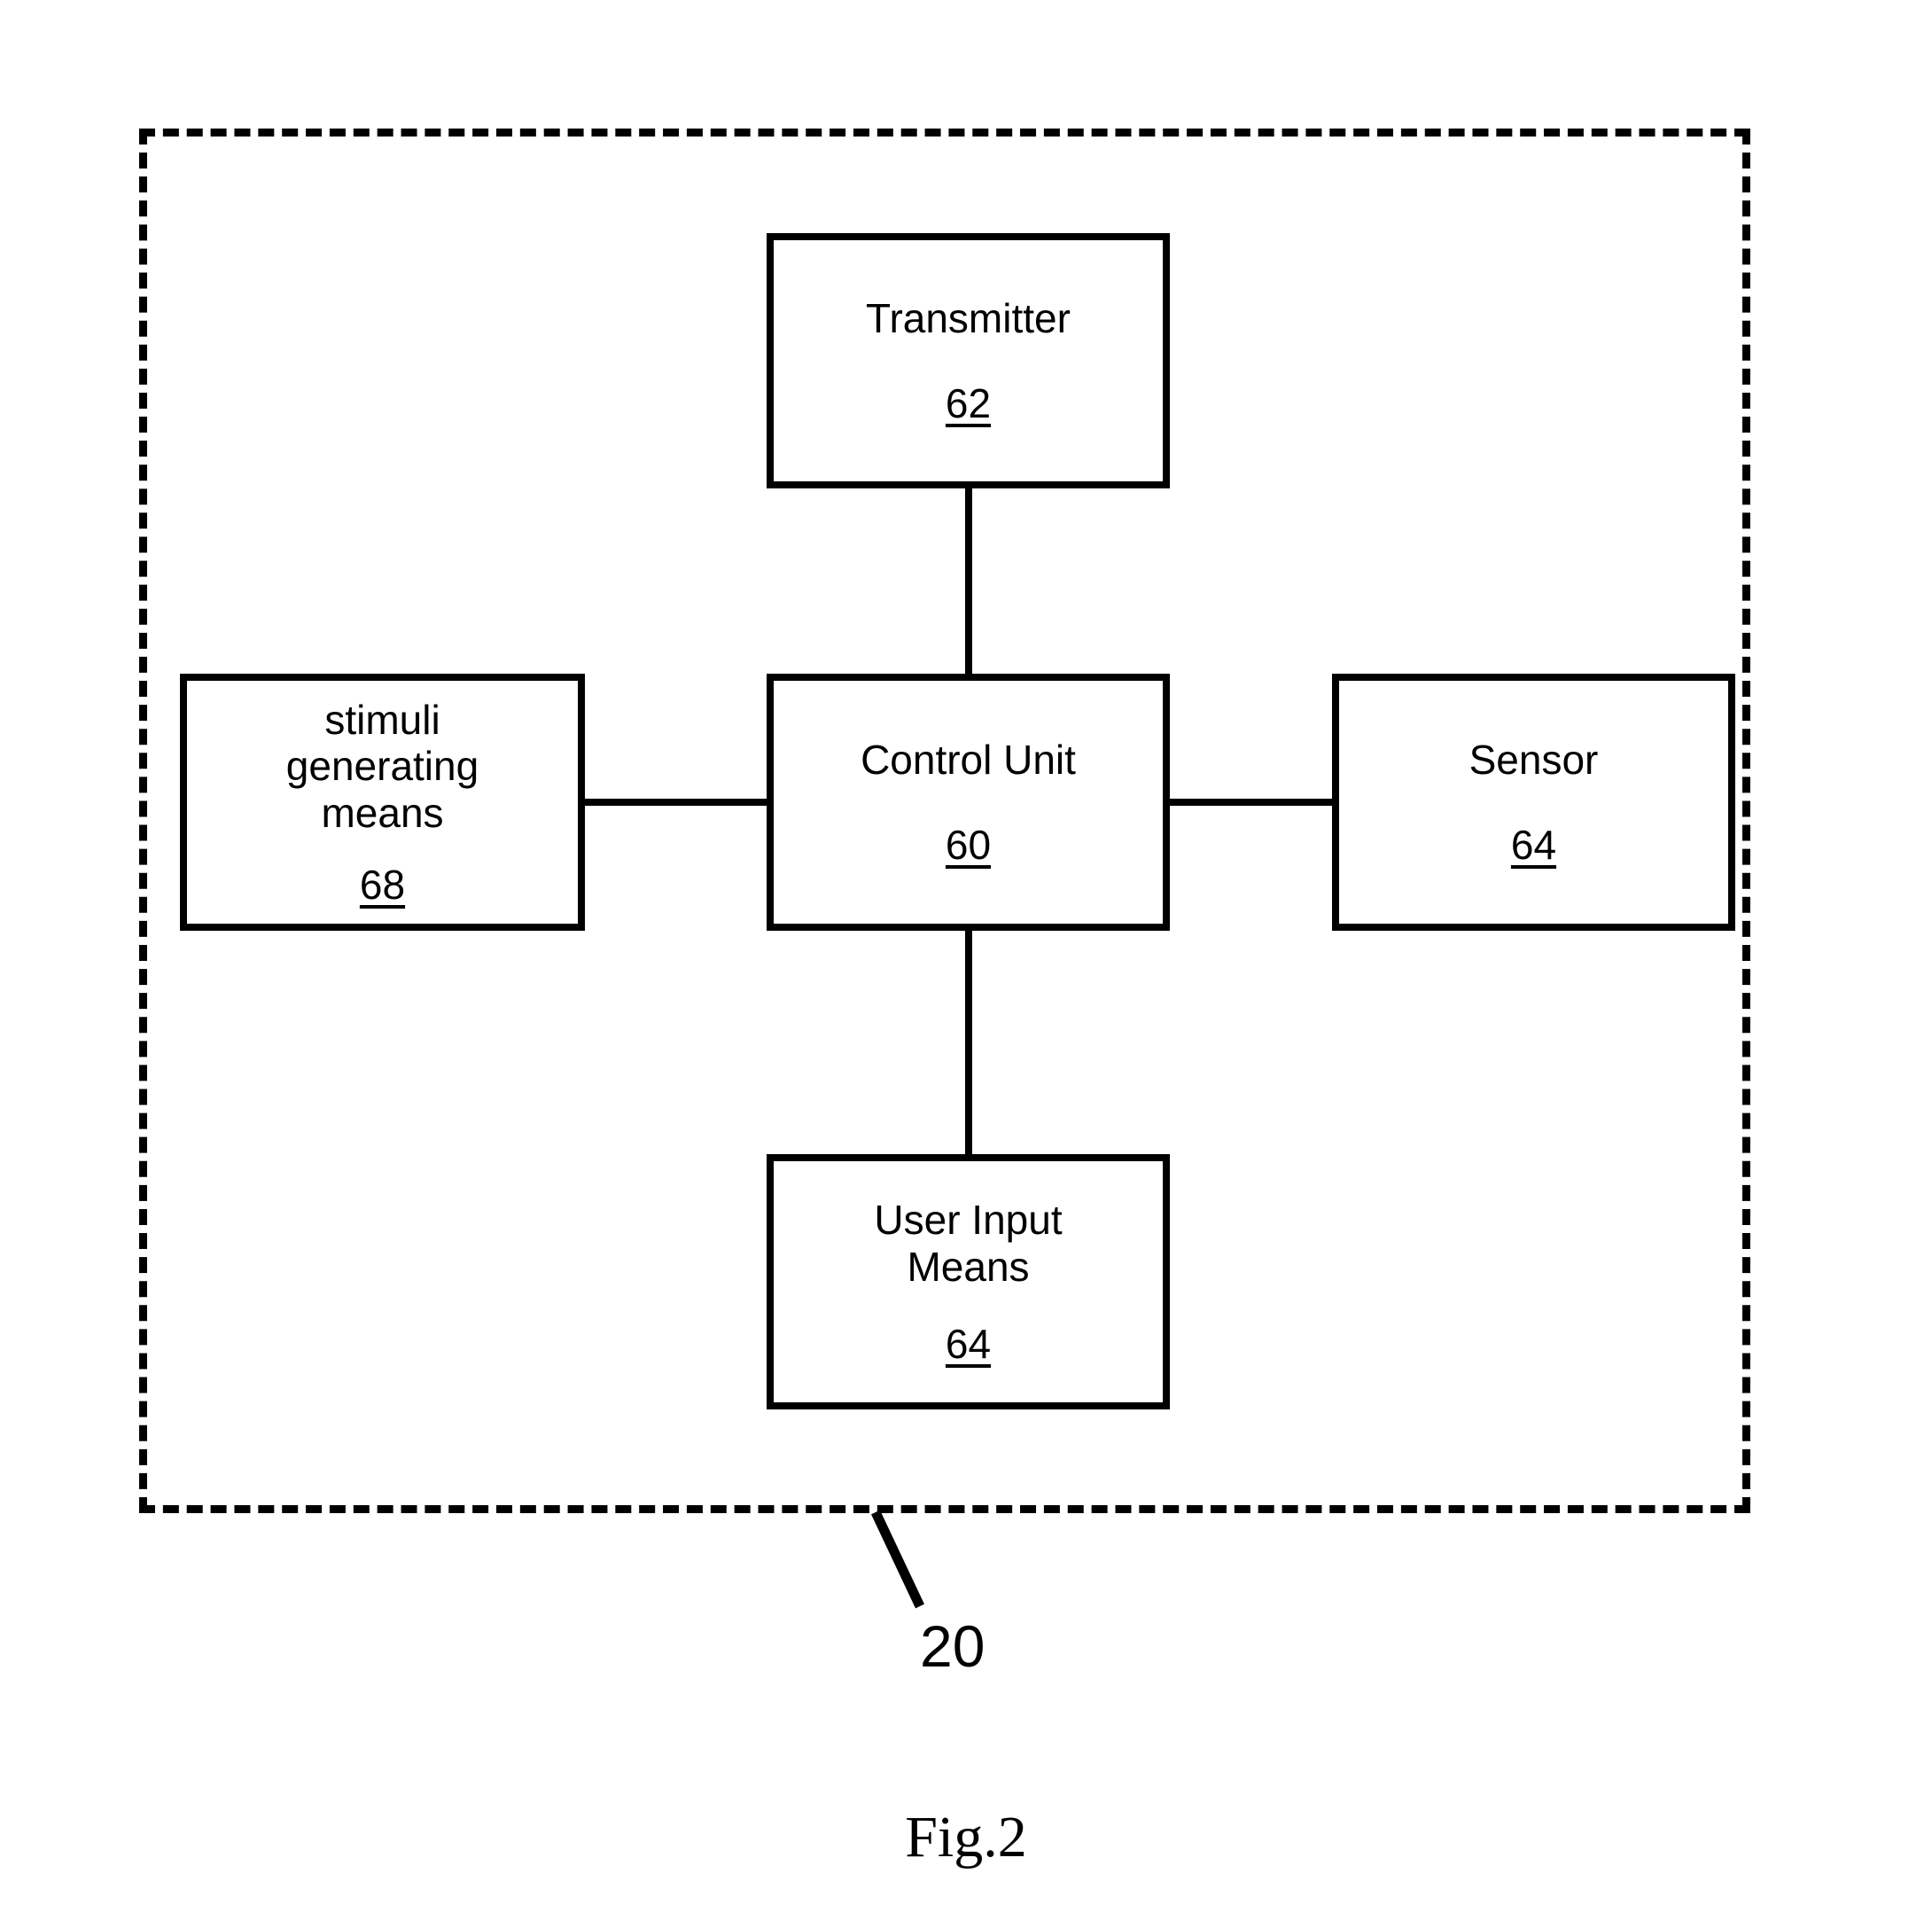 This screenshot has height=1928, width=1932. Describe the element at coordinates (1251, 802) in the screenshot. I see `connector-control-unit-to-sensor` at that location.